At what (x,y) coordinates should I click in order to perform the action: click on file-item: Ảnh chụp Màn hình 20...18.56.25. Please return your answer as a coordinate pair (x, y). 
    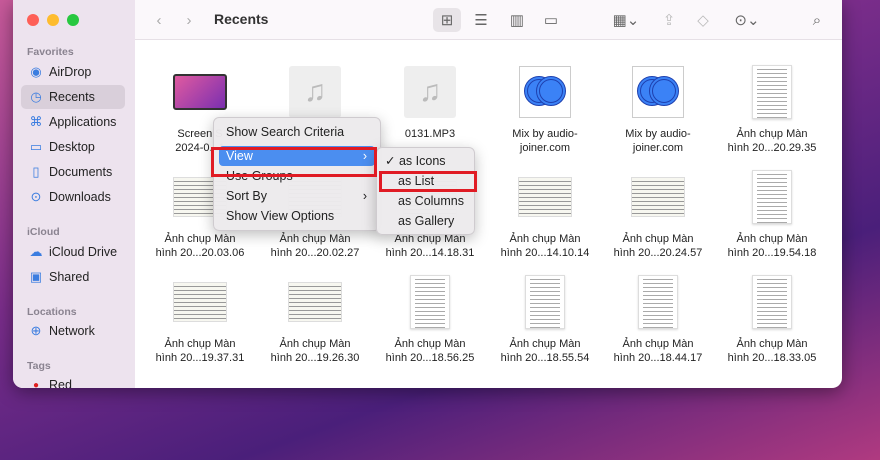
    Looking at the image, I should click on (430, 320).